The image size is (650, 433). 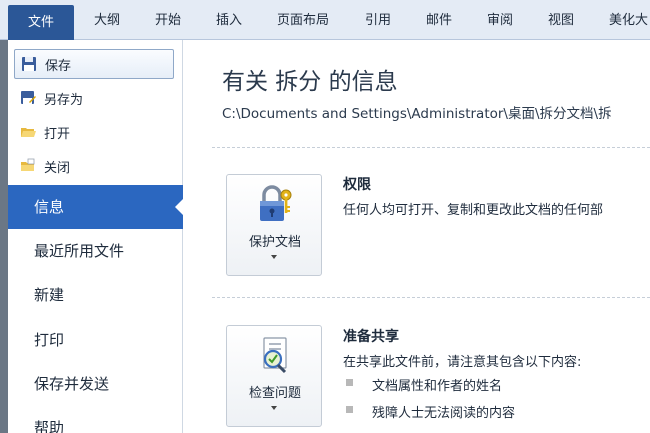 I want to click on tab-mailings: 邮件, so click(x=439, y=20).